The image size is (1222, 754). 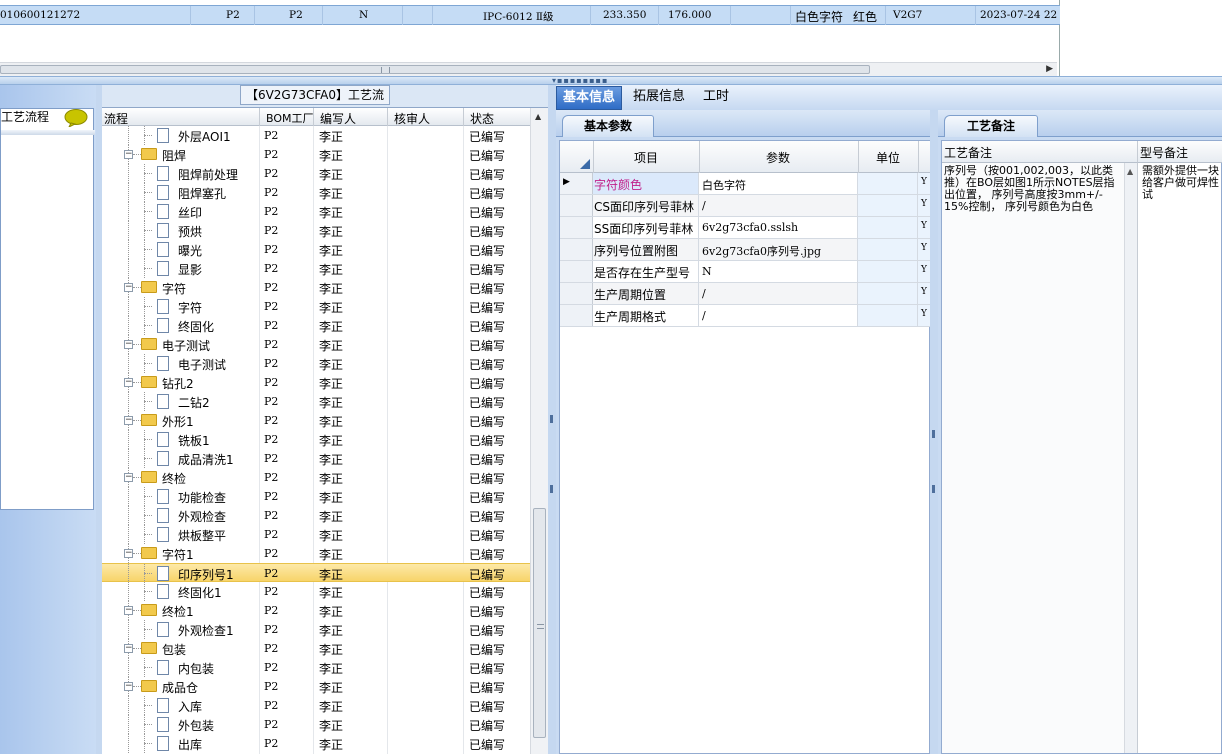 What do you see at coordinates (1130, 458) in the screenshot?
I see `notes-scrollbar: ▲` at bounding box center [1130, 458].